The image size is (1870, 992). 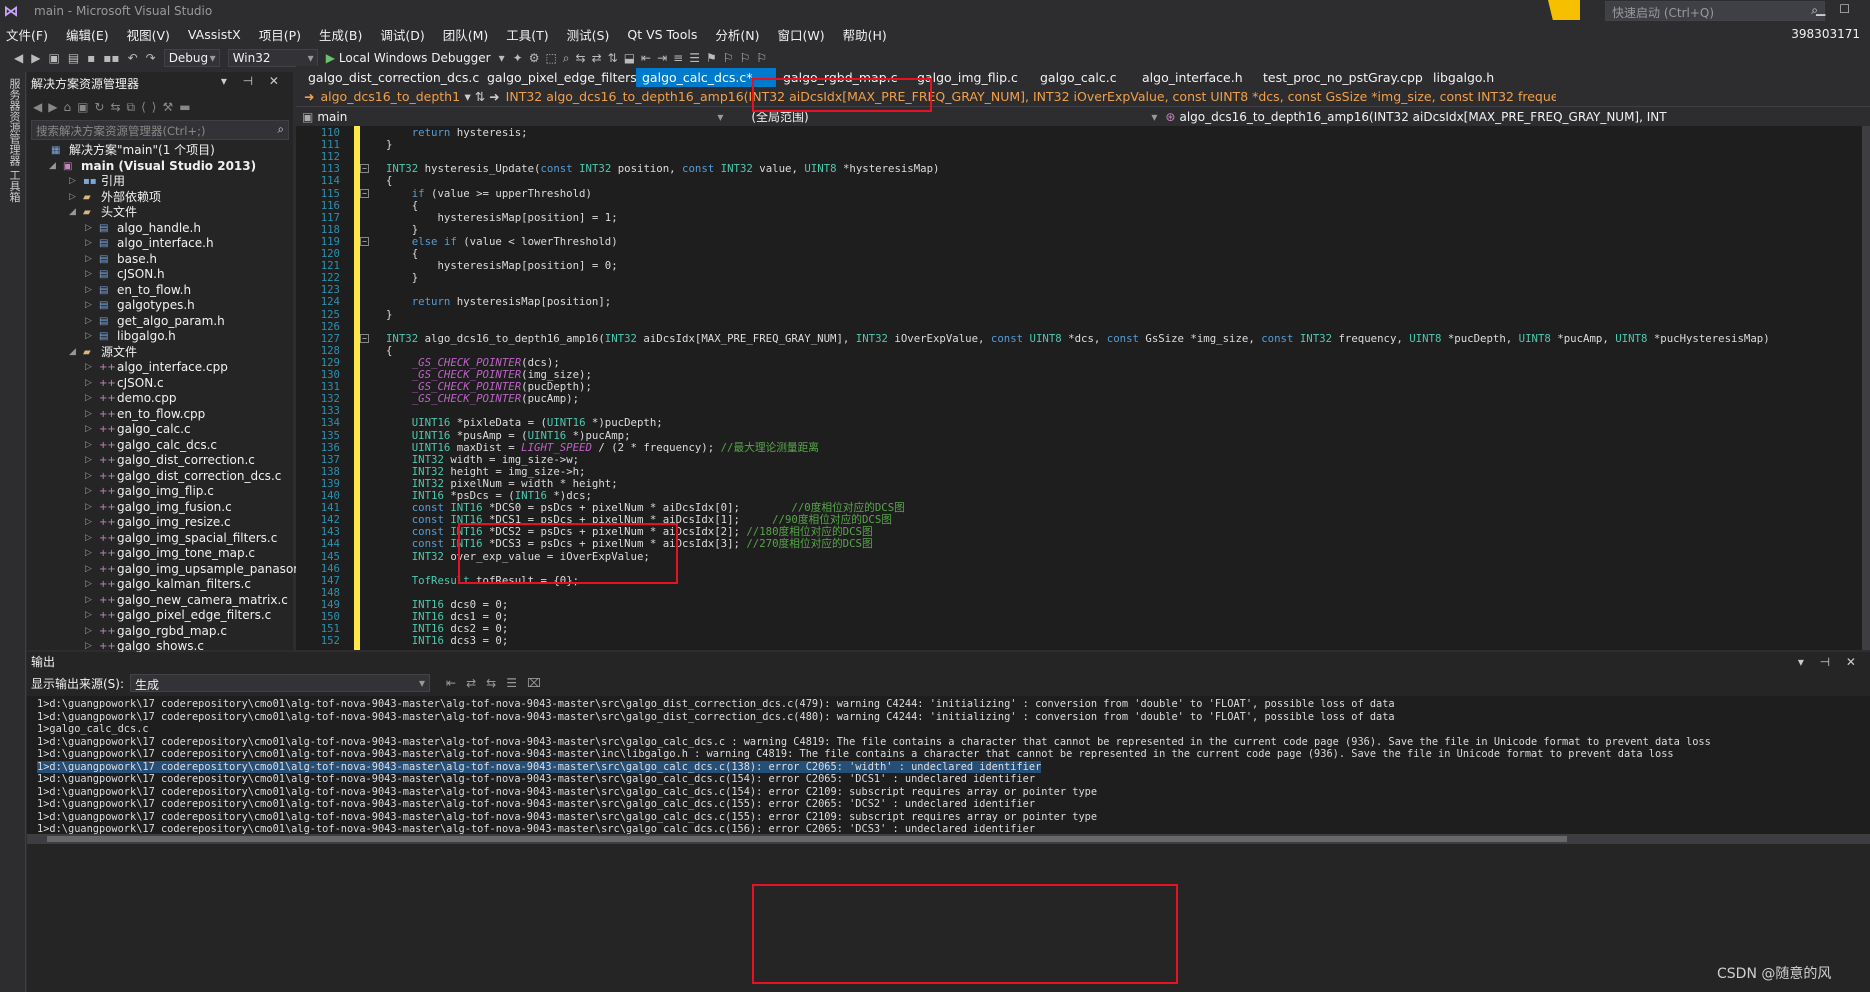 I want to click on tree-item: ▷ ▰ 外部依赖项, so click(x=160, y=198).